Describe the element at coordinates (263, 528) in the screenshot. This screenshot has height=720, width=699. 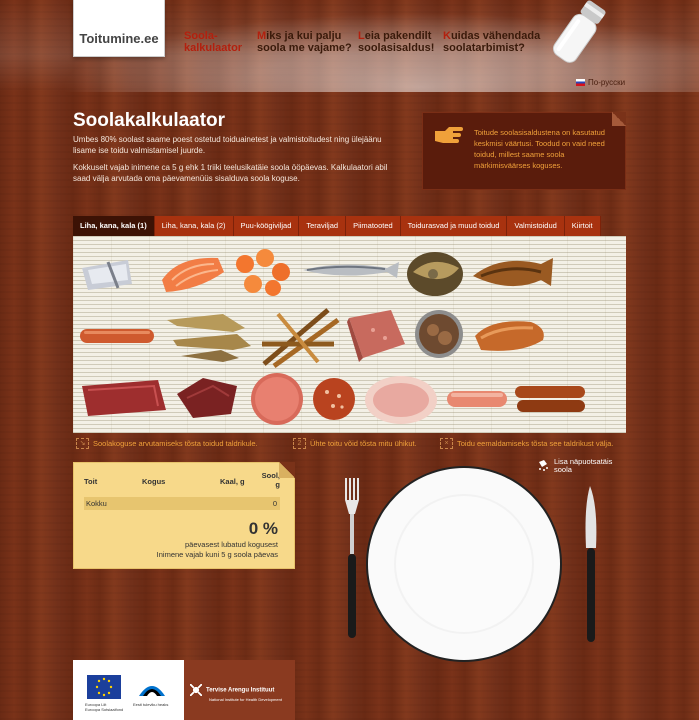
I see `daily-percent: 0 %` at that location.